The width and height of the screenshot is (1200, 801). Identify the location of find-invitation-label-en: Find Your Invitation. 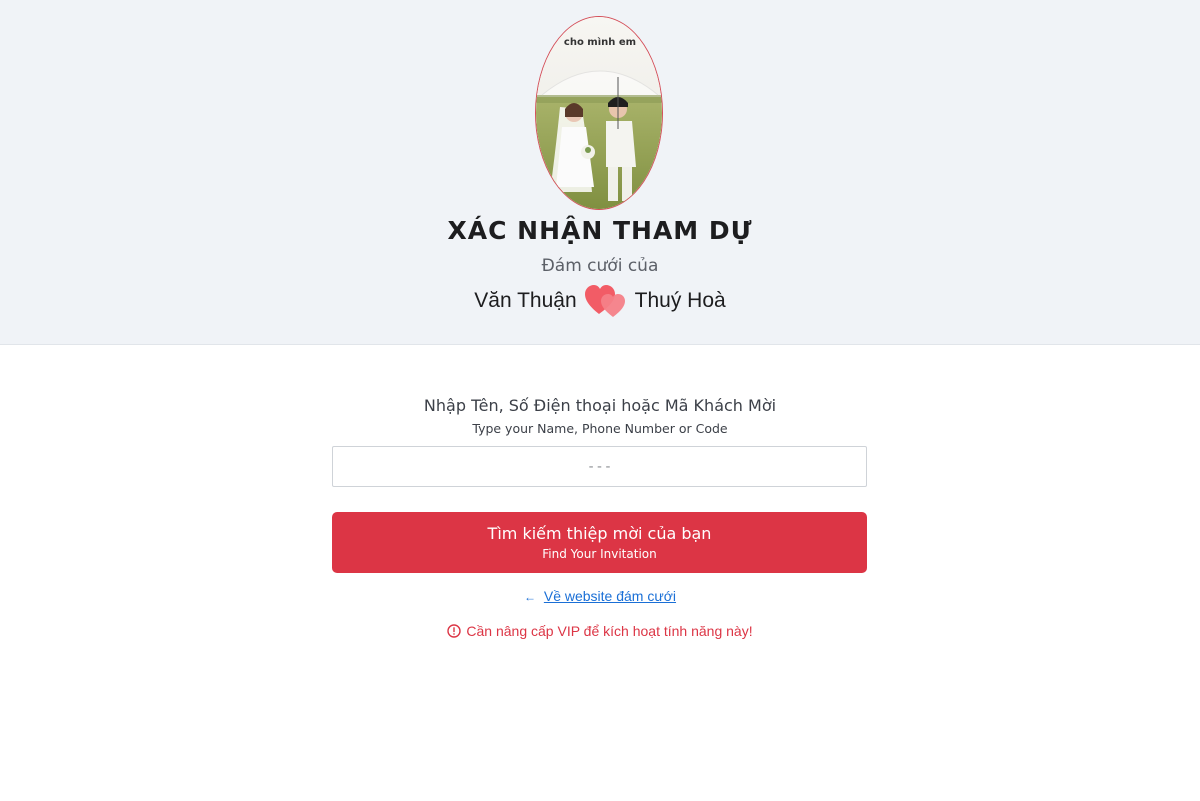
(599, 553).